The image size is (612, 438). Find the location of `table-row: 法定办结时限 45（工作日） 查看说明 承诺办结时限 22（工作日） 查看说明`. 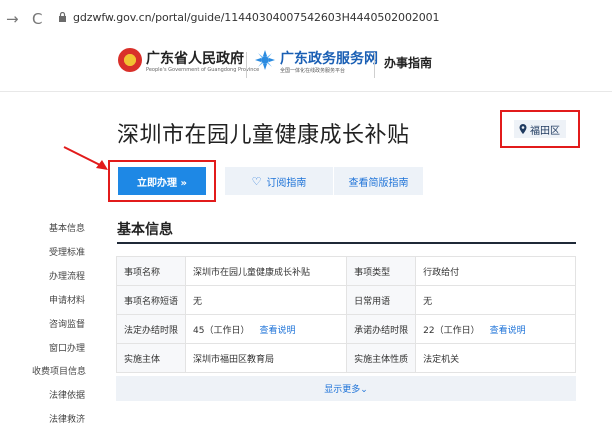

table-row: 法定办结时限 45（工作日） 查看说明 承诺办结时限 22（工作日） 查看说明 is located at coordinates (345, 329).